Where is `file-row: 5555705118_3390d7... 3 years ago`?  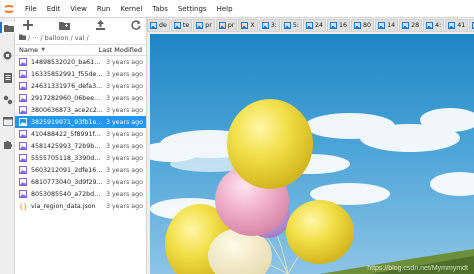
file-row: 5555705118_3390d7... 3 years ago is located at coordinates (80, 158).